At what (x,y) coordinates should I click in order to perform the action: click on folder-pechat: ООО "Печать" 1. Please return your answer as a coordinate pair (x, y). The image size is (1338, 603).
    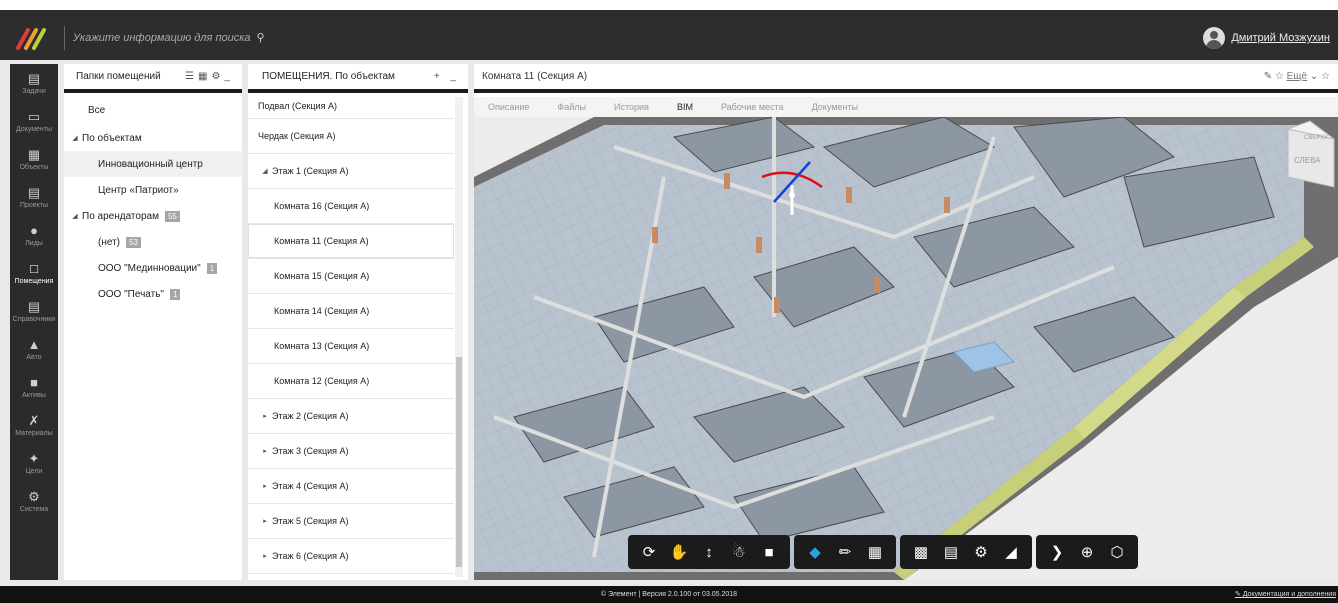
    Looking at the image, I should click on (153, 294).